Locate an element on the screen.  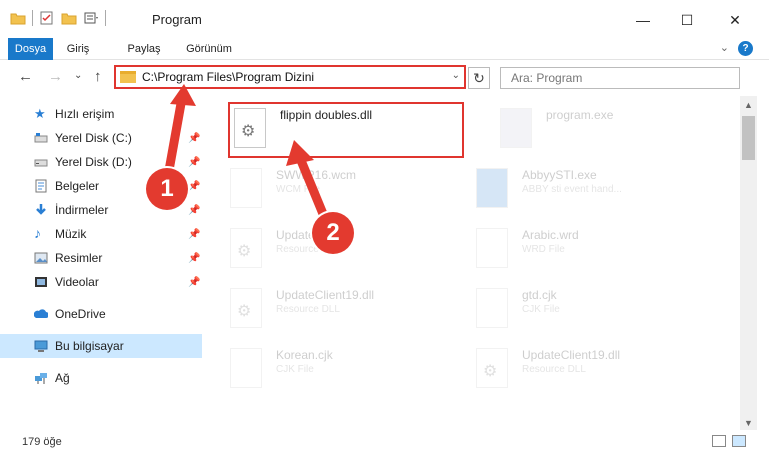
scrollbar-thumb is located at coordinates (748, 138).